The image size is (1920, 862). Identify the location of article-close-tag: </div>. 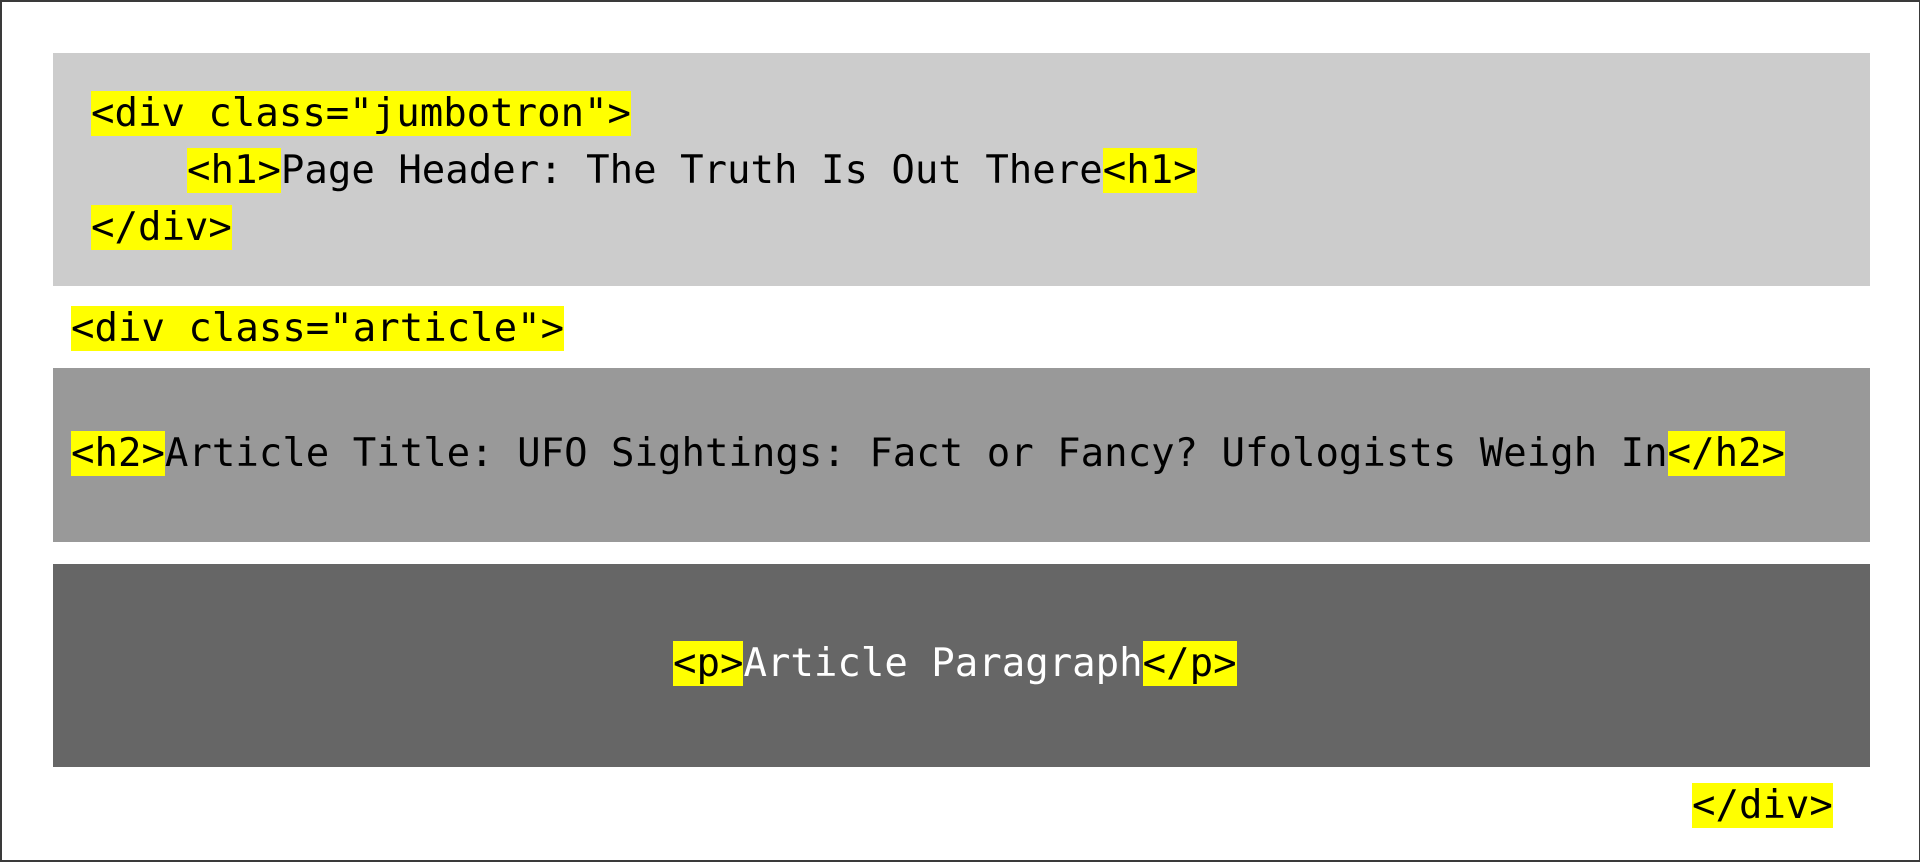
(1762, 805).